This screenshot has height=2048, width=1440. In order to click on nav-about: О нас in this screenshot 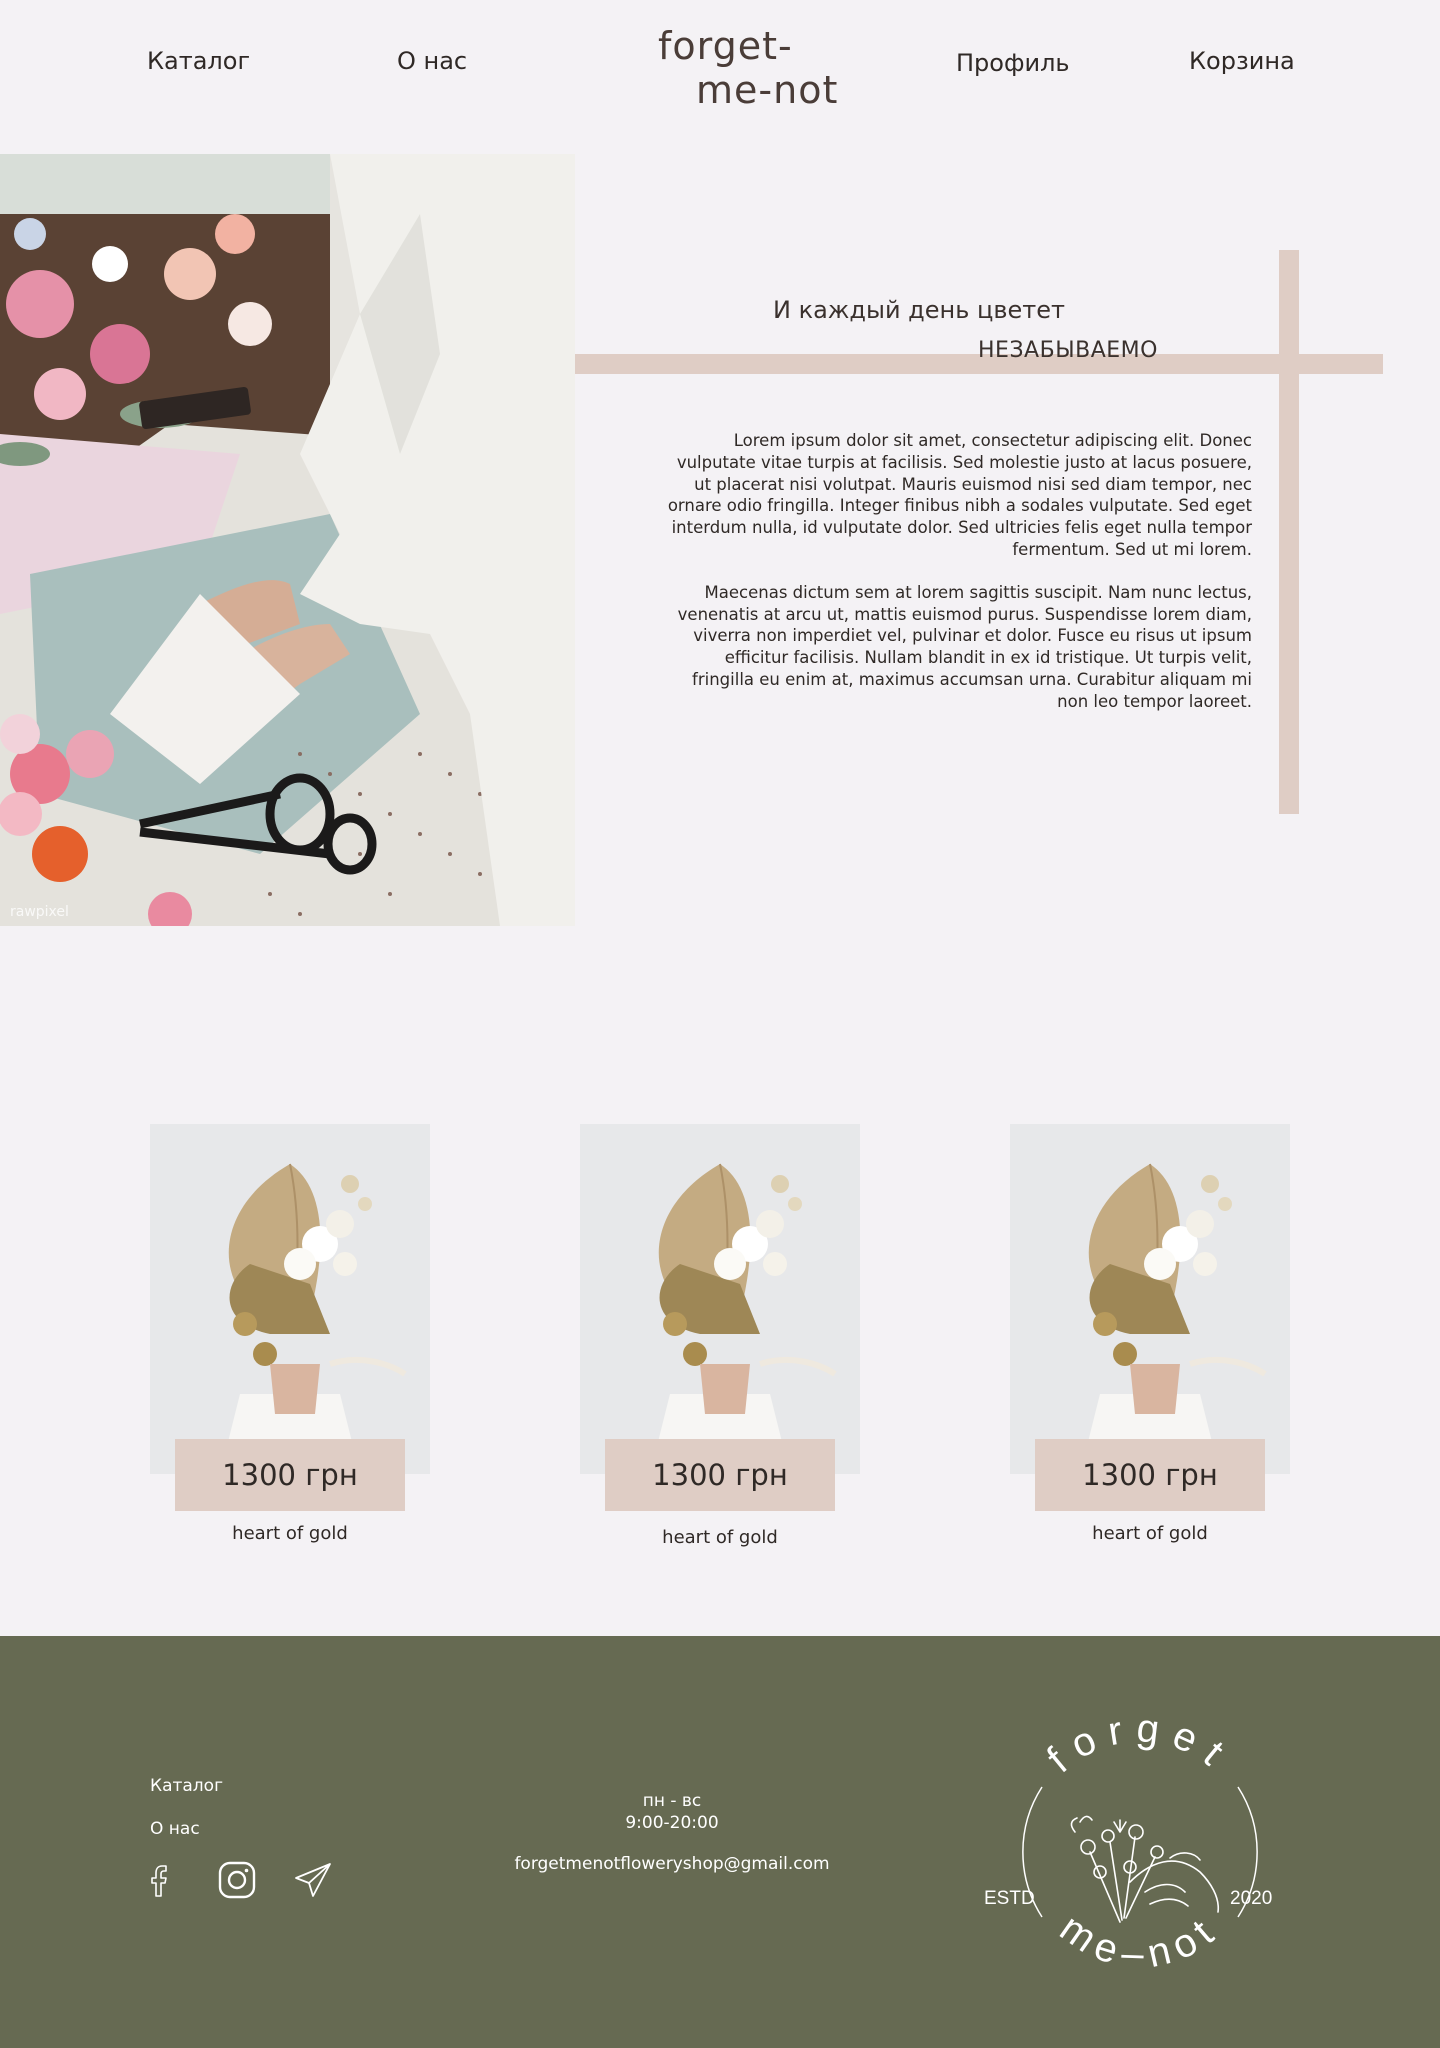, I will do `click(432, 61)`.